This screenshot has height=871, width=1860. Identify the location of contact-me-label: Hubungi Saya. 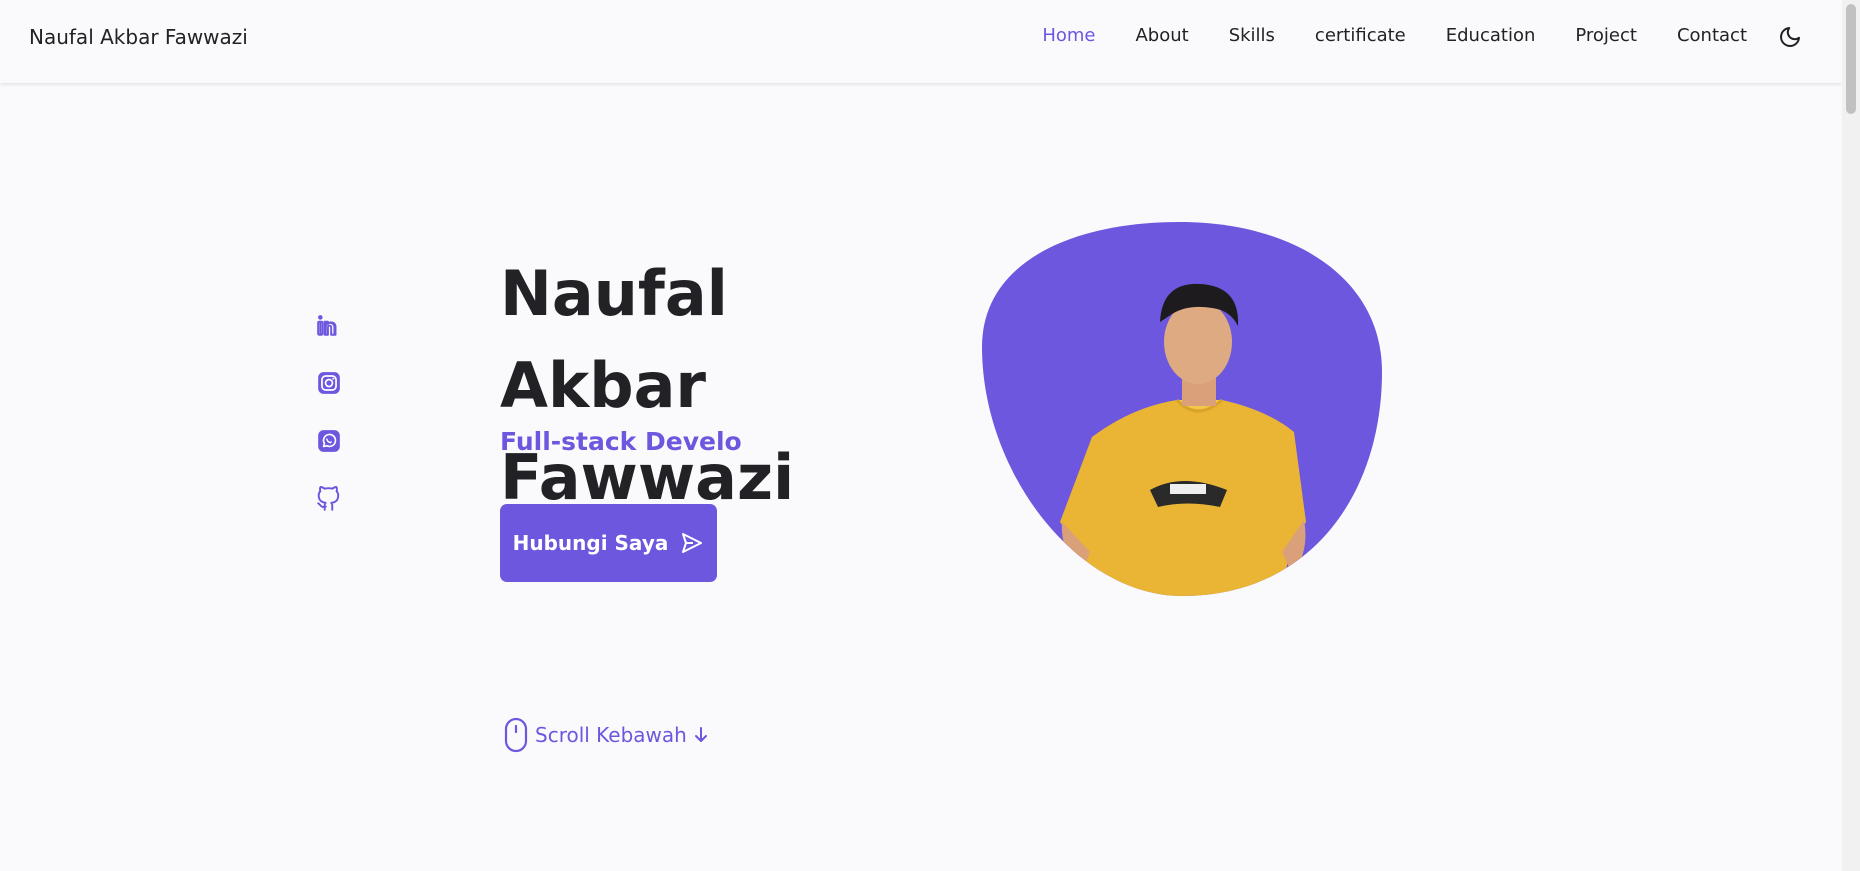
(590, 543).